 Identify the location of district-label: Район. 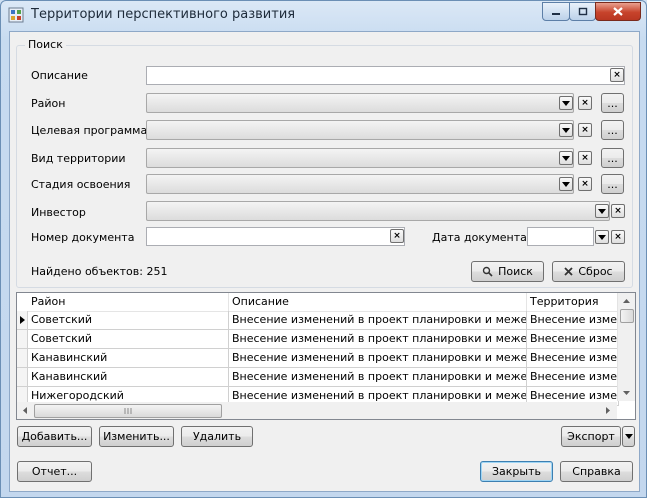
(48, 103).